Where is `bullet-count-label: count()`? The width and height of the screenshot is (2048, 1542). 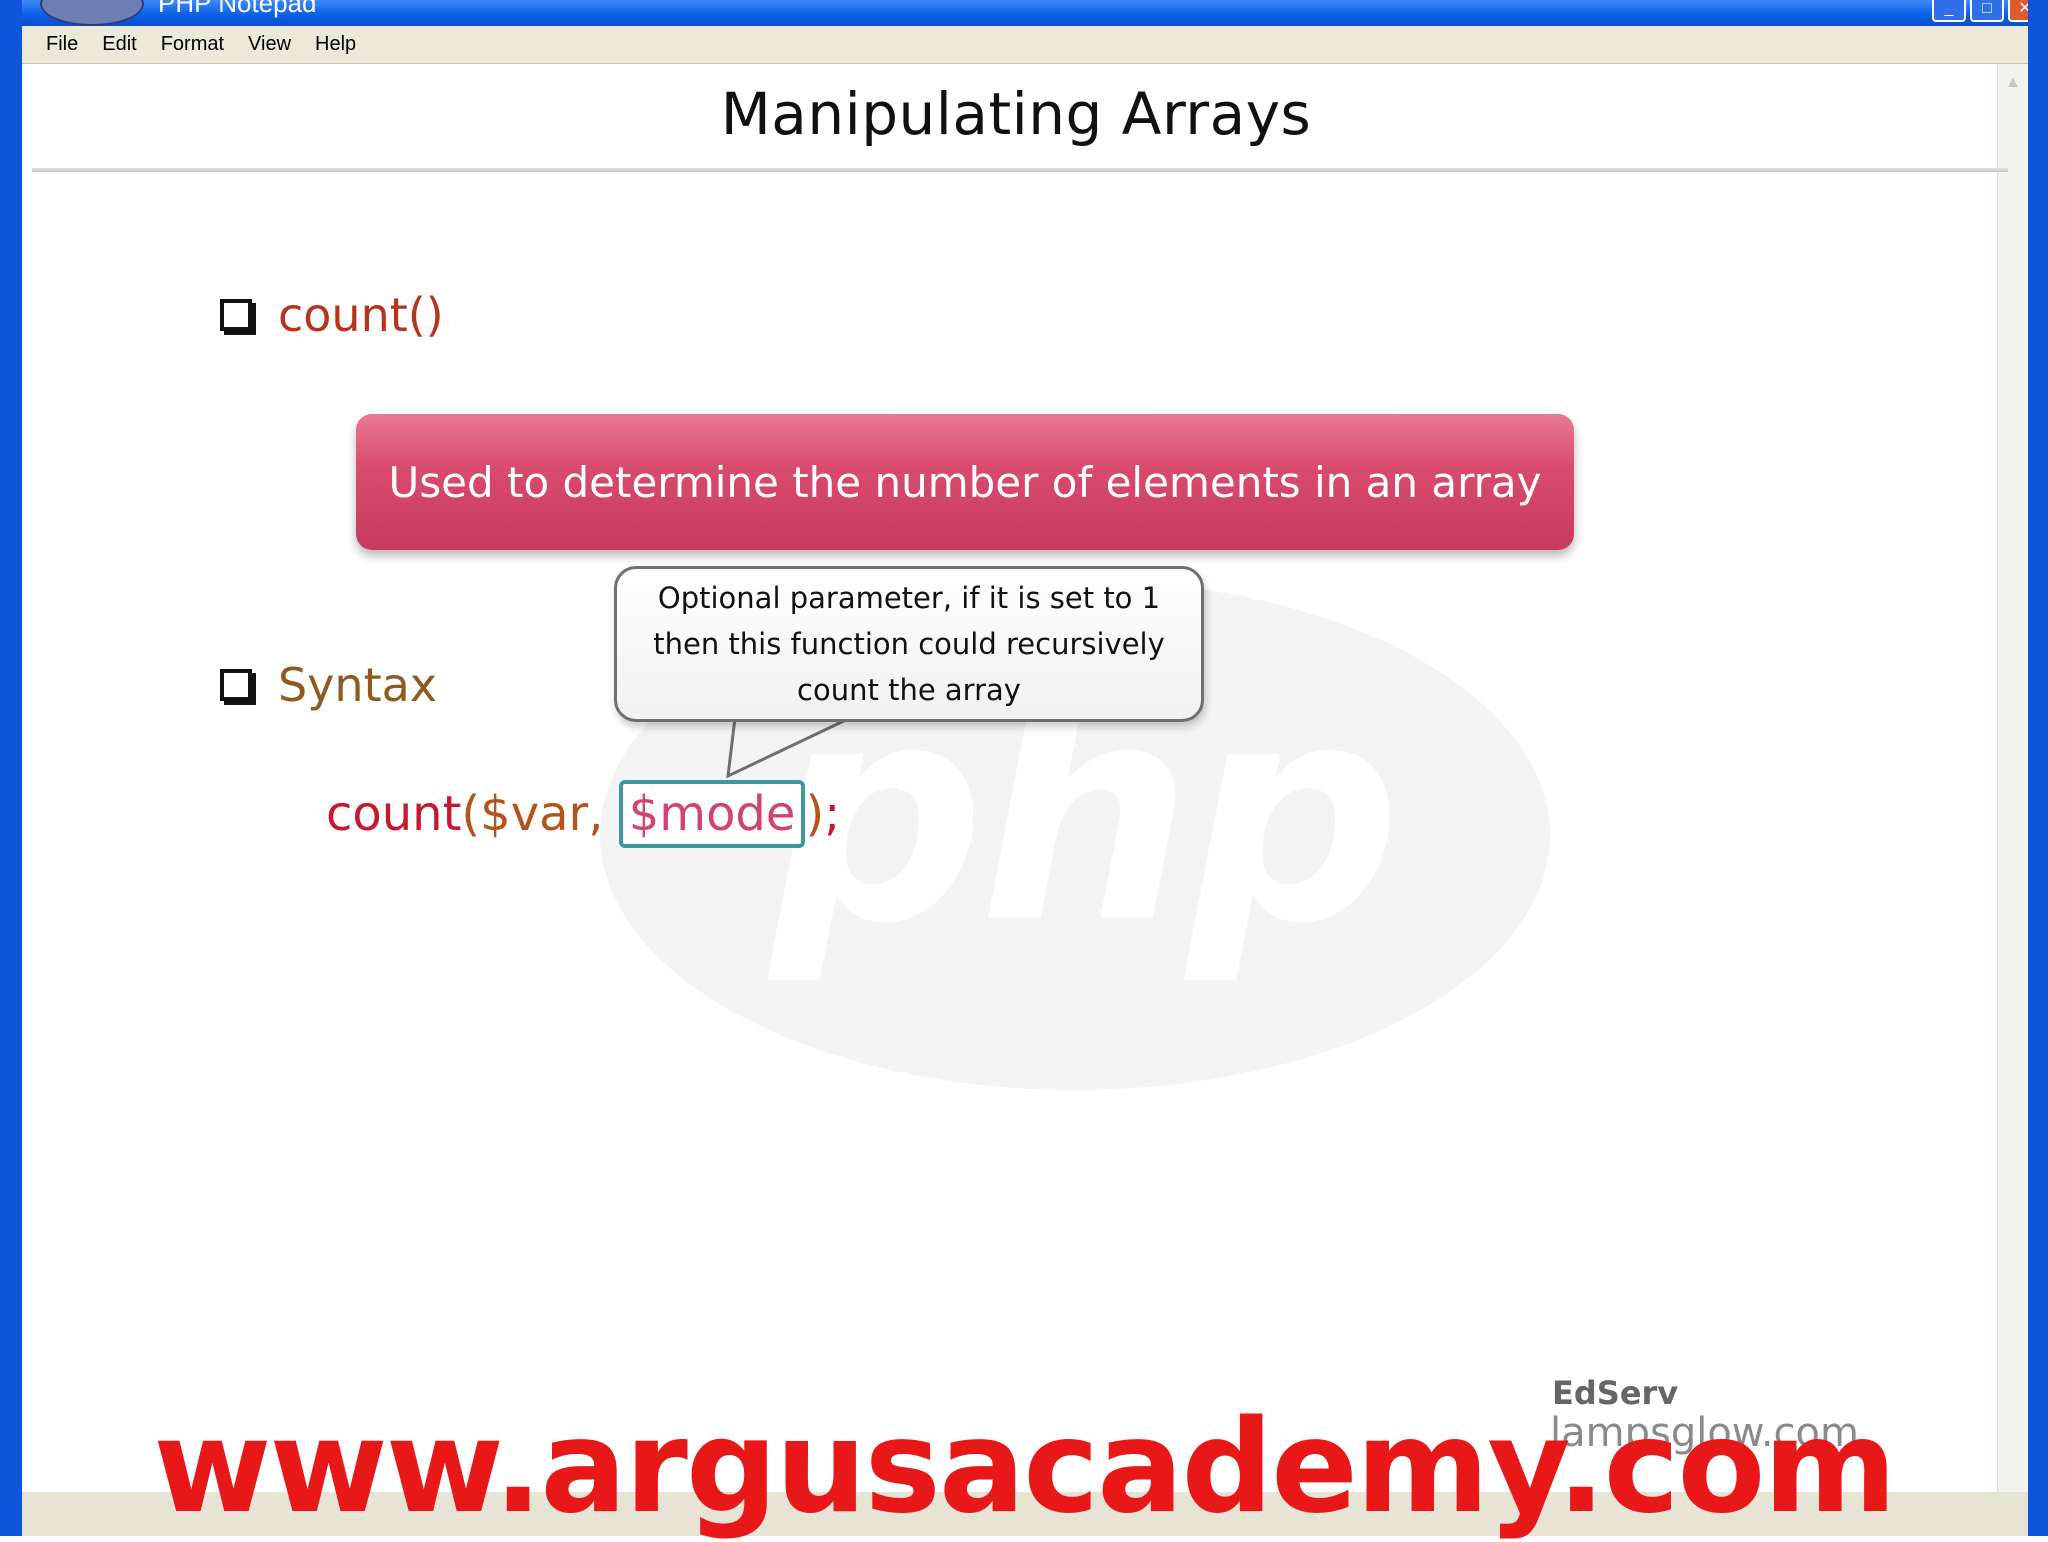 bullet-count-label: count() is located at coordinates (361, 315).